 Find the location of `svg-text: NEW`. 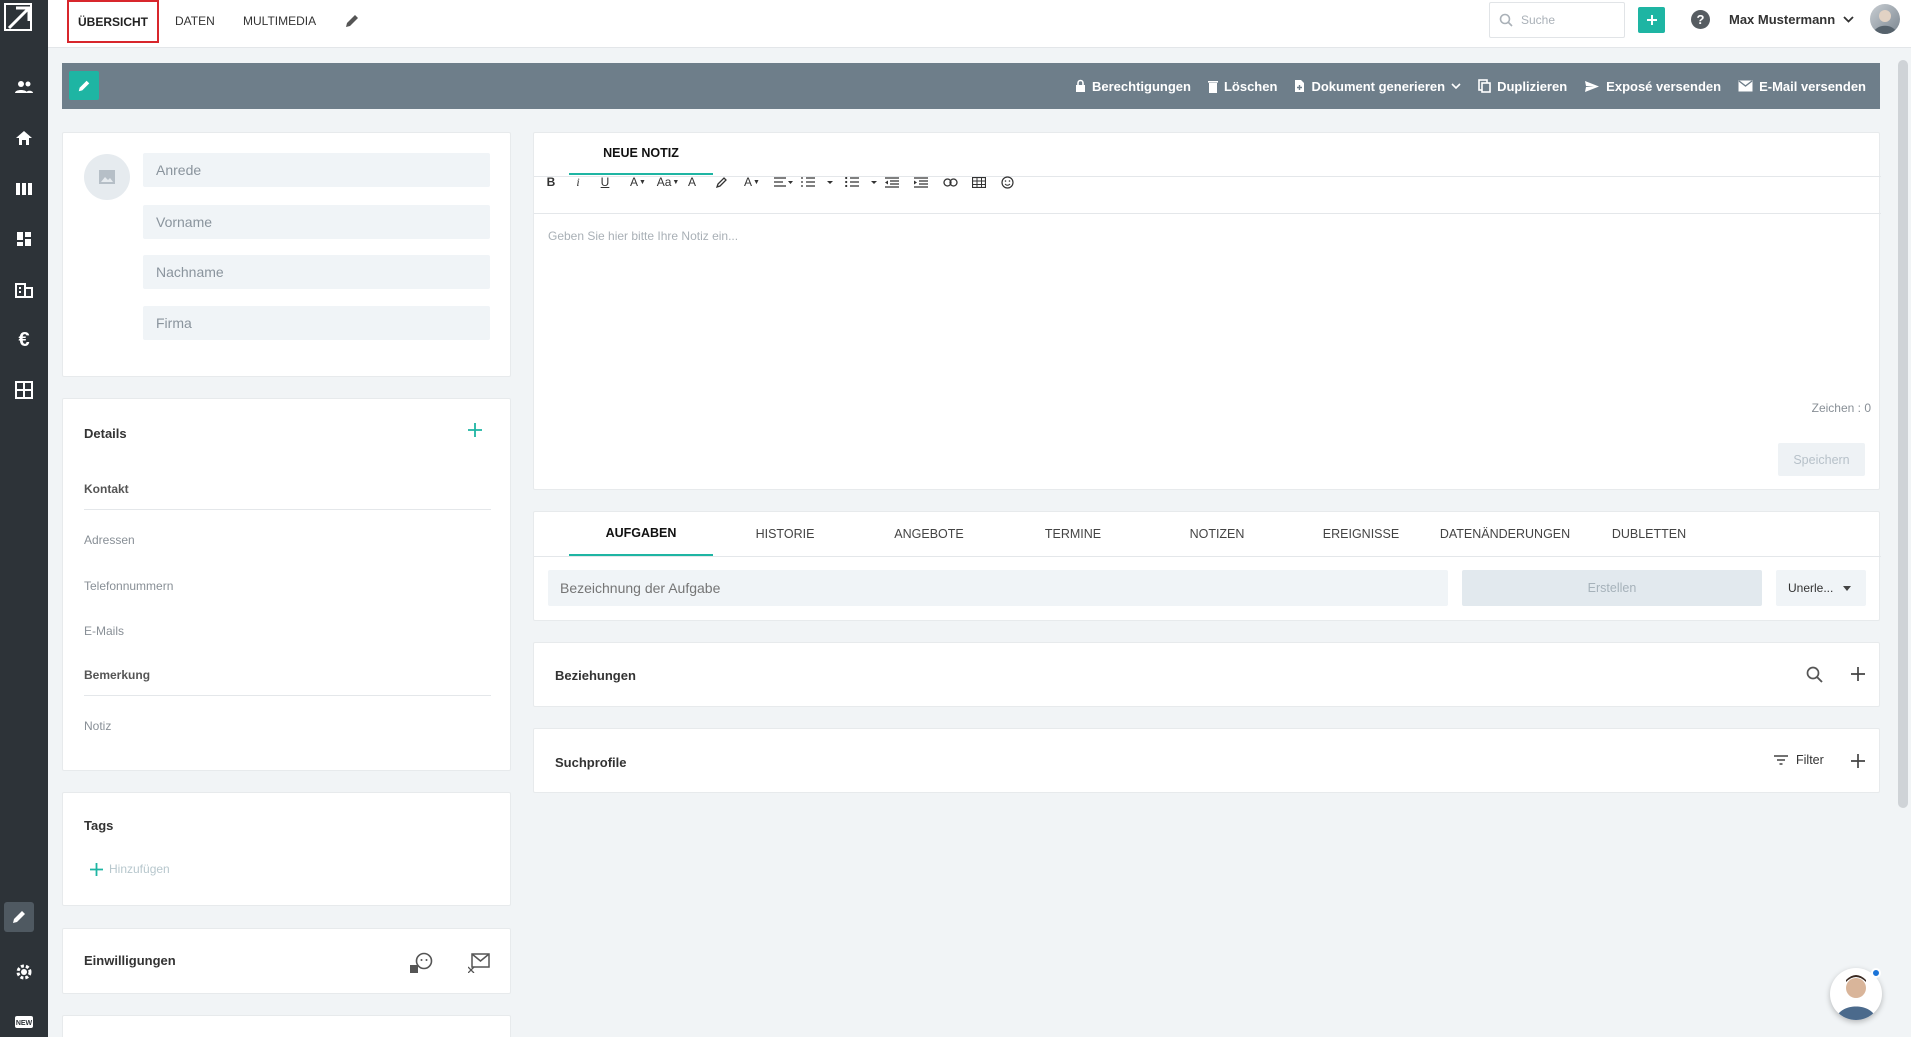

svg-text: NEW is located at coordinates (24, 1023).